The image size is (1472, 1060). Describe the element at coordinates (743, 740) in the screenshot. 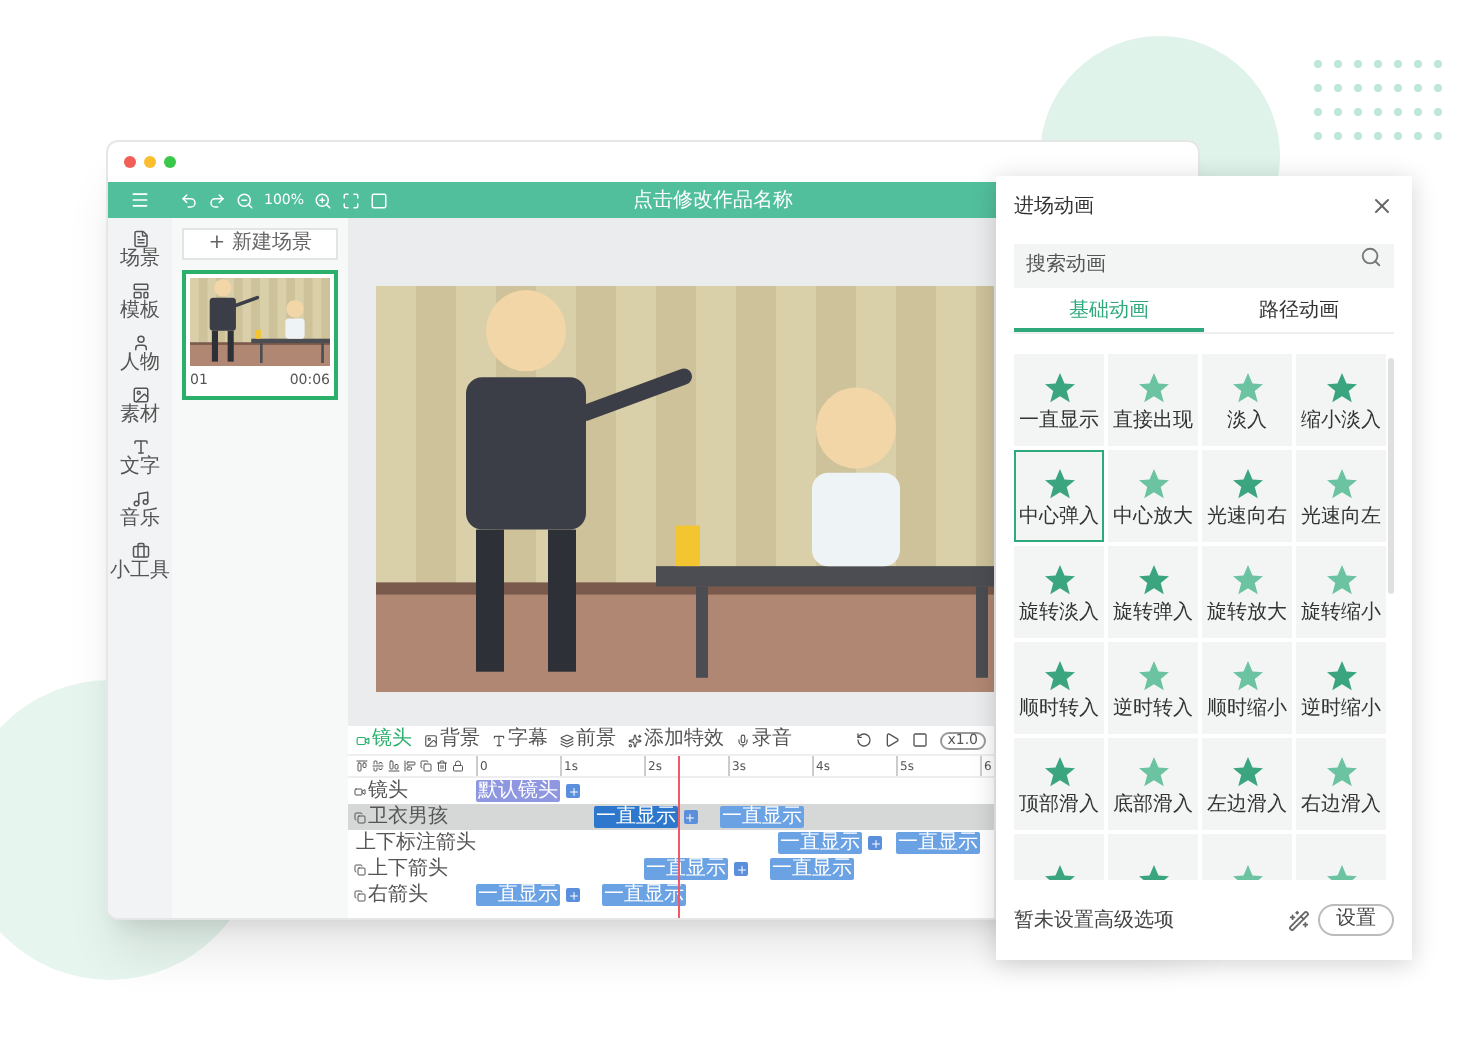

I see `microphone-icon` at that location.